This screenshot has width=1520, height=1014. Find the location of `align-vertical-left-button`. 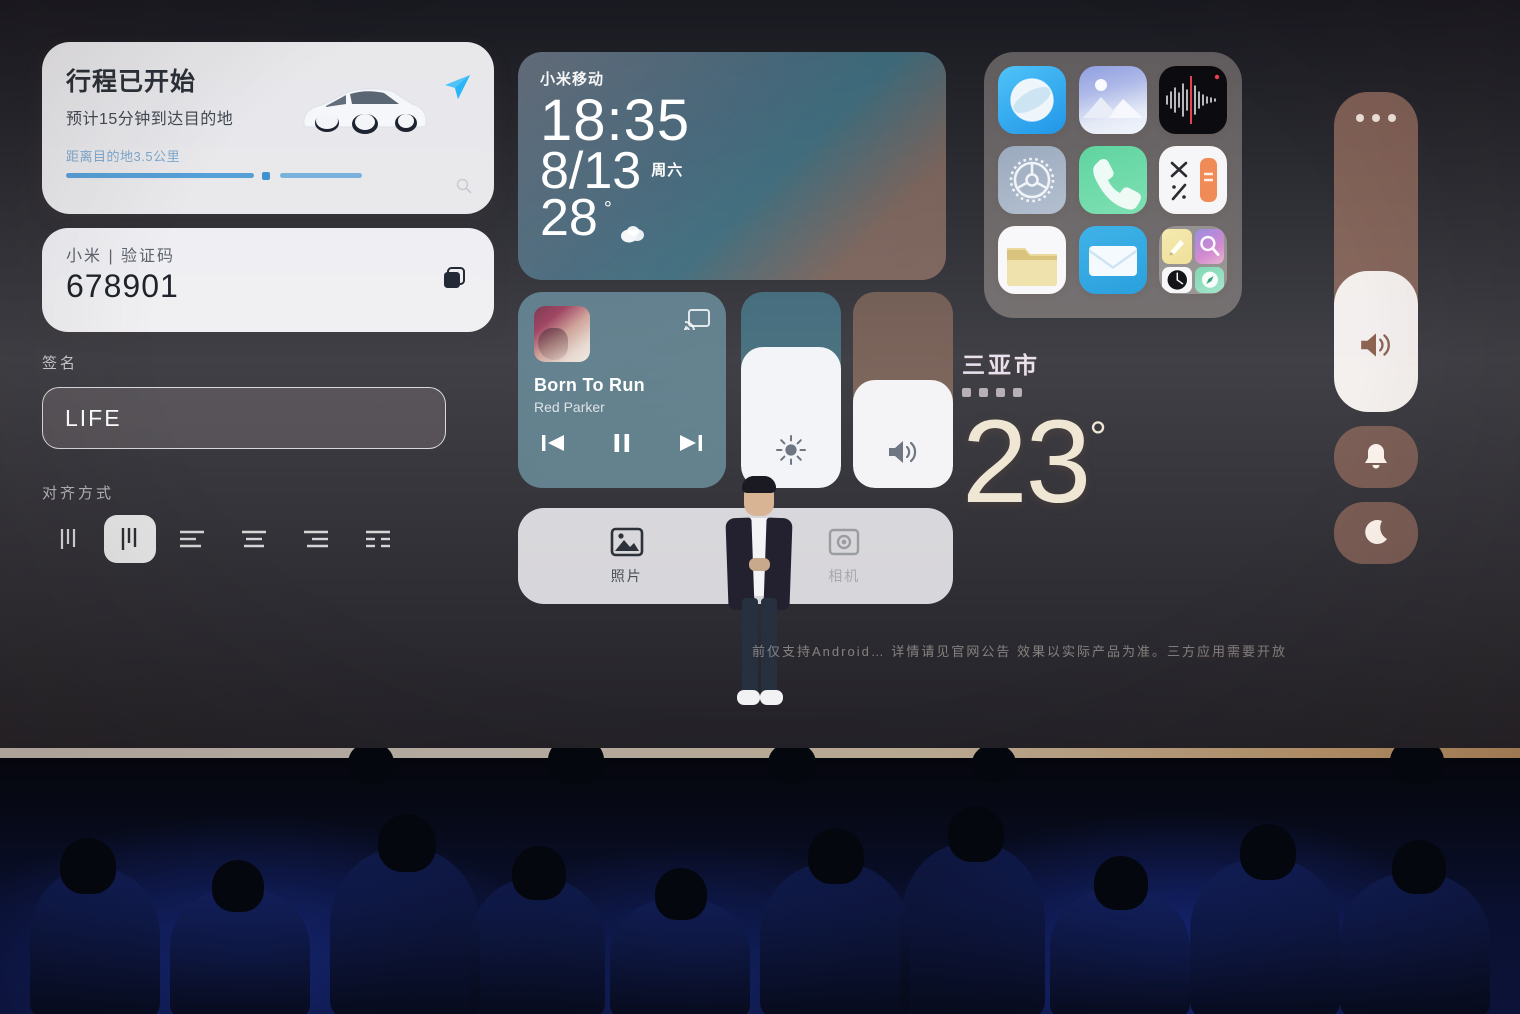

align-vertical-left-button is located at coordinates (130, 539).